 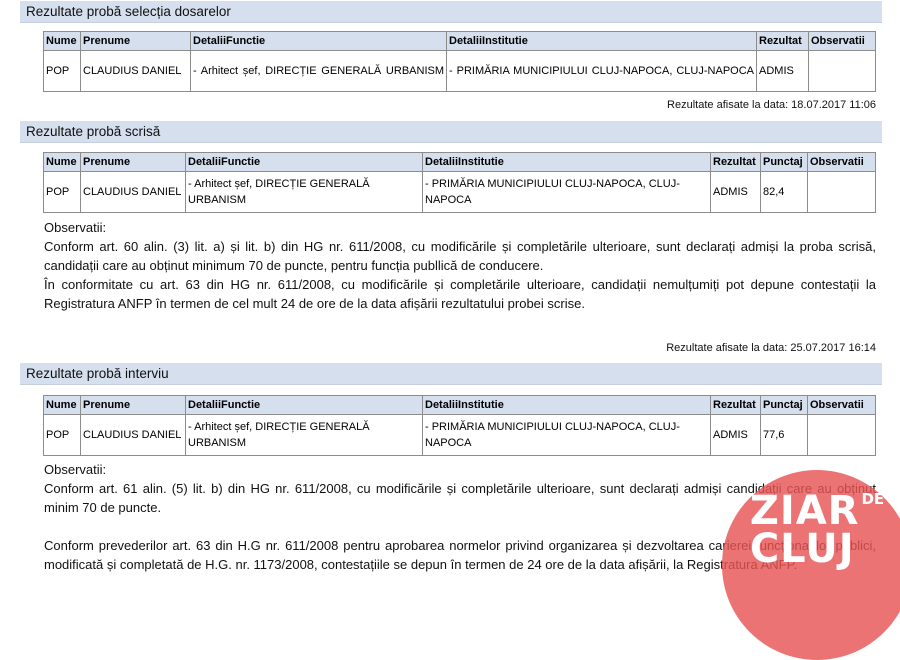 What do you see at coordinates (784, 435) in the screenshot?
I see `cell-punctaj: 77,6` at bounding box center [784, 435].